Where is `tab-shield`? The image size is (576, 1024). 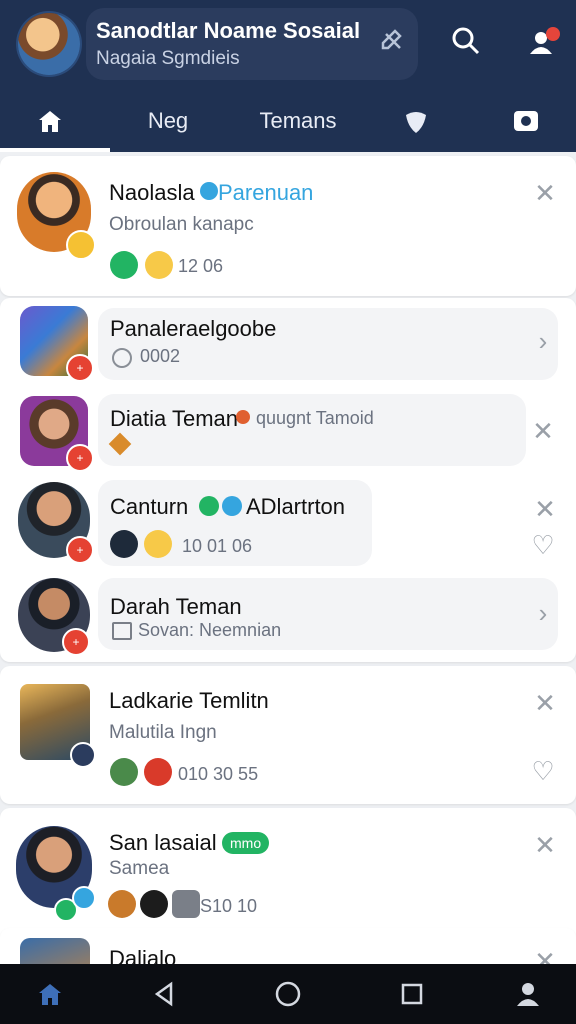 tab-shield is located at coordinates (416, 121).